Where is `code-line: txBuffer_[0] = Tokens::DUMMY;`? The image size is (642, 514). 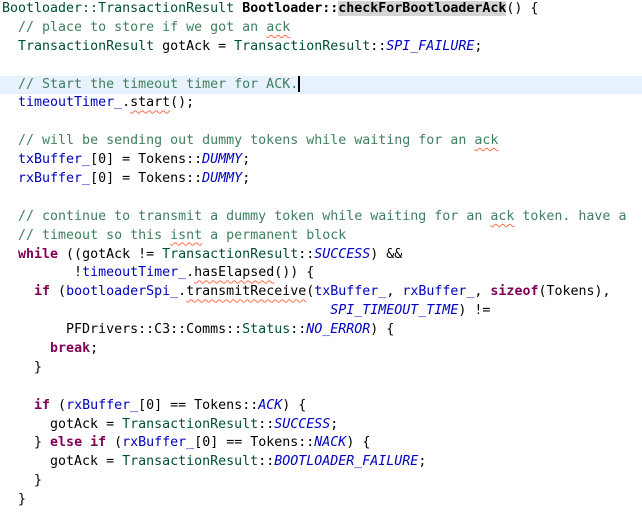
code-line: txBuffer_[0] = Tokens::DUMMY; is located at coordinates (321, 160).